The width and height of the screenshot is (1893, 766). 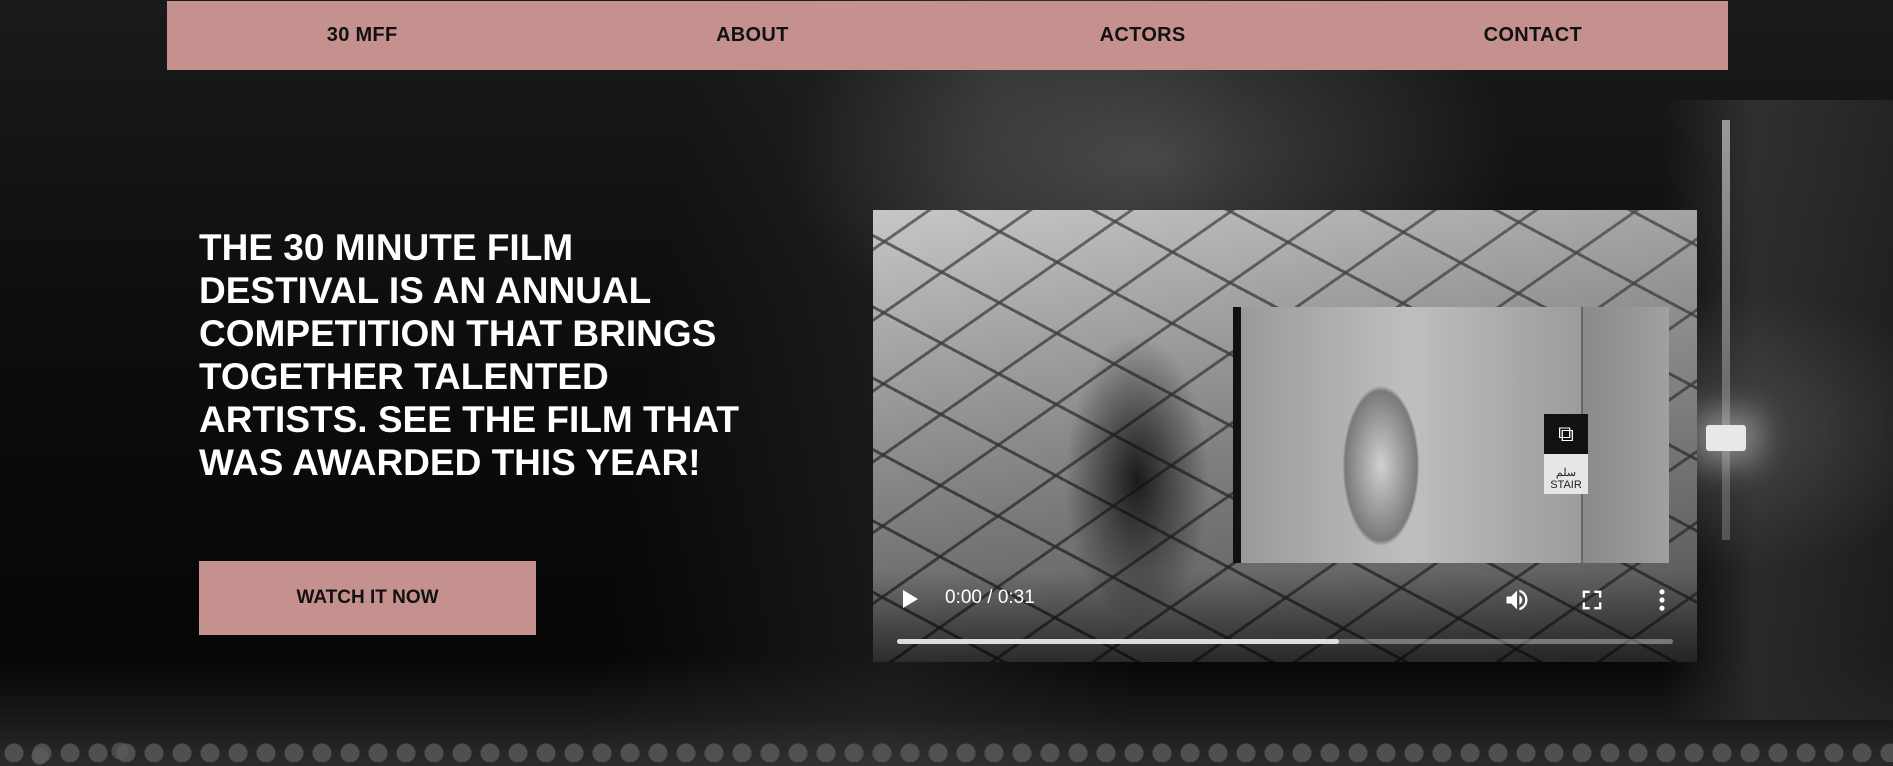 I want to click on watch-now-button: WATCH IT NOW, so click(x=367, y=598).